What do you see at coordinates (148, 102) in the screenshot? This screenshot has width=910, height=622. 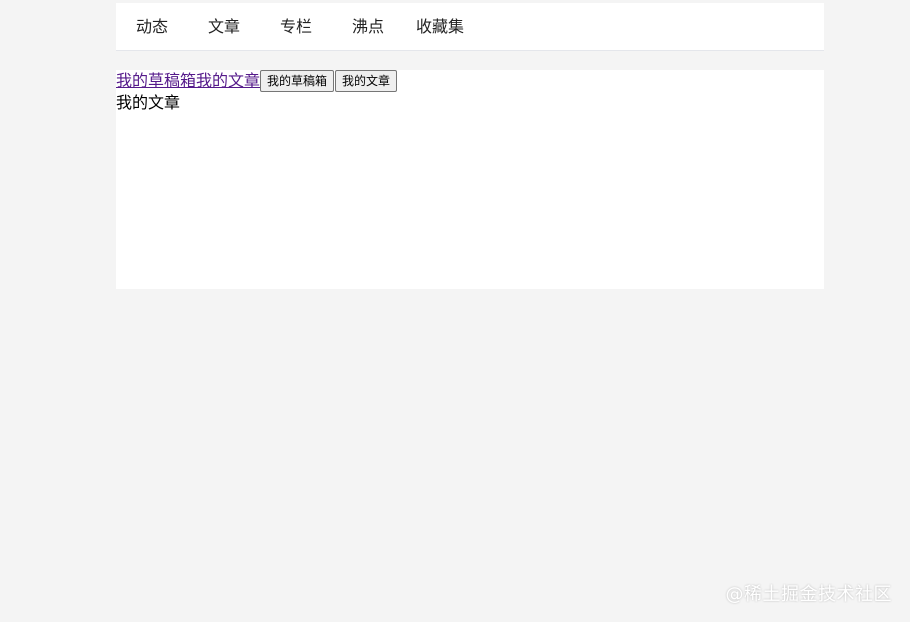 I see `current-view-text: 我的文章` at bounding box center [148, 102].